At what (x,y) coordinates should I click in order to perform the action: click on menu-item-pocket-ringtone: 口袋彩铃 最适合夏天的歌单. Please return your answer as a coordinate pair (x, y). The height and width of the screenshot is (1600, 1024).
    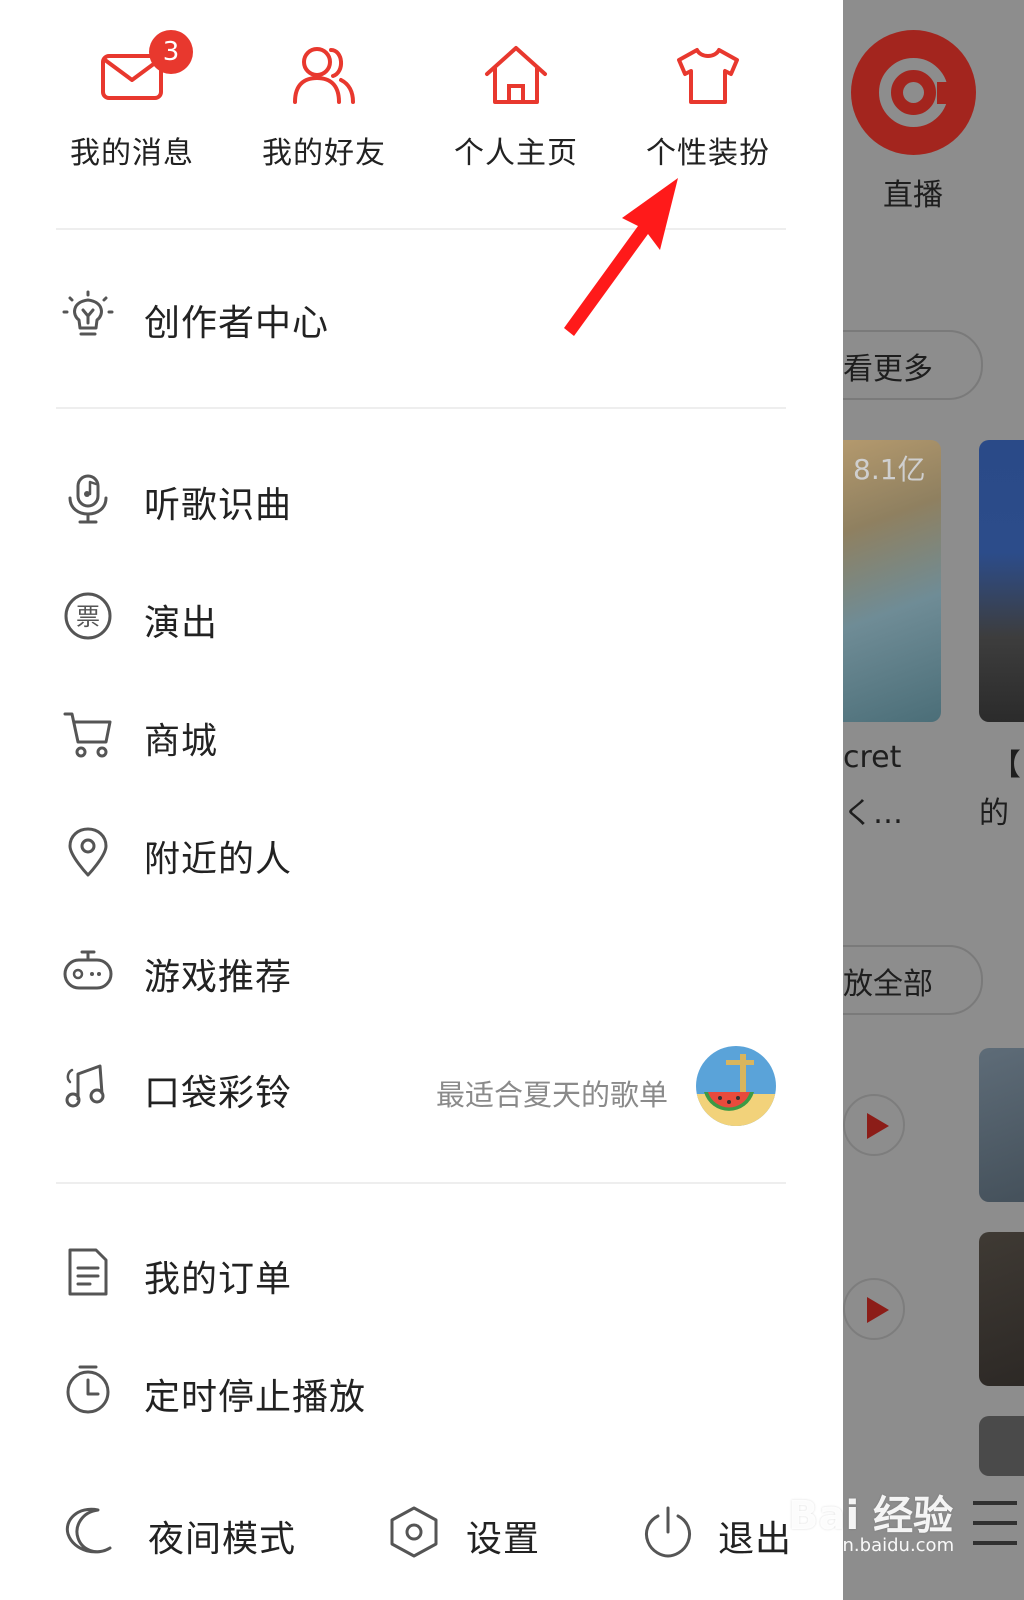
    Looking at the image, I should click on (421, 1086).